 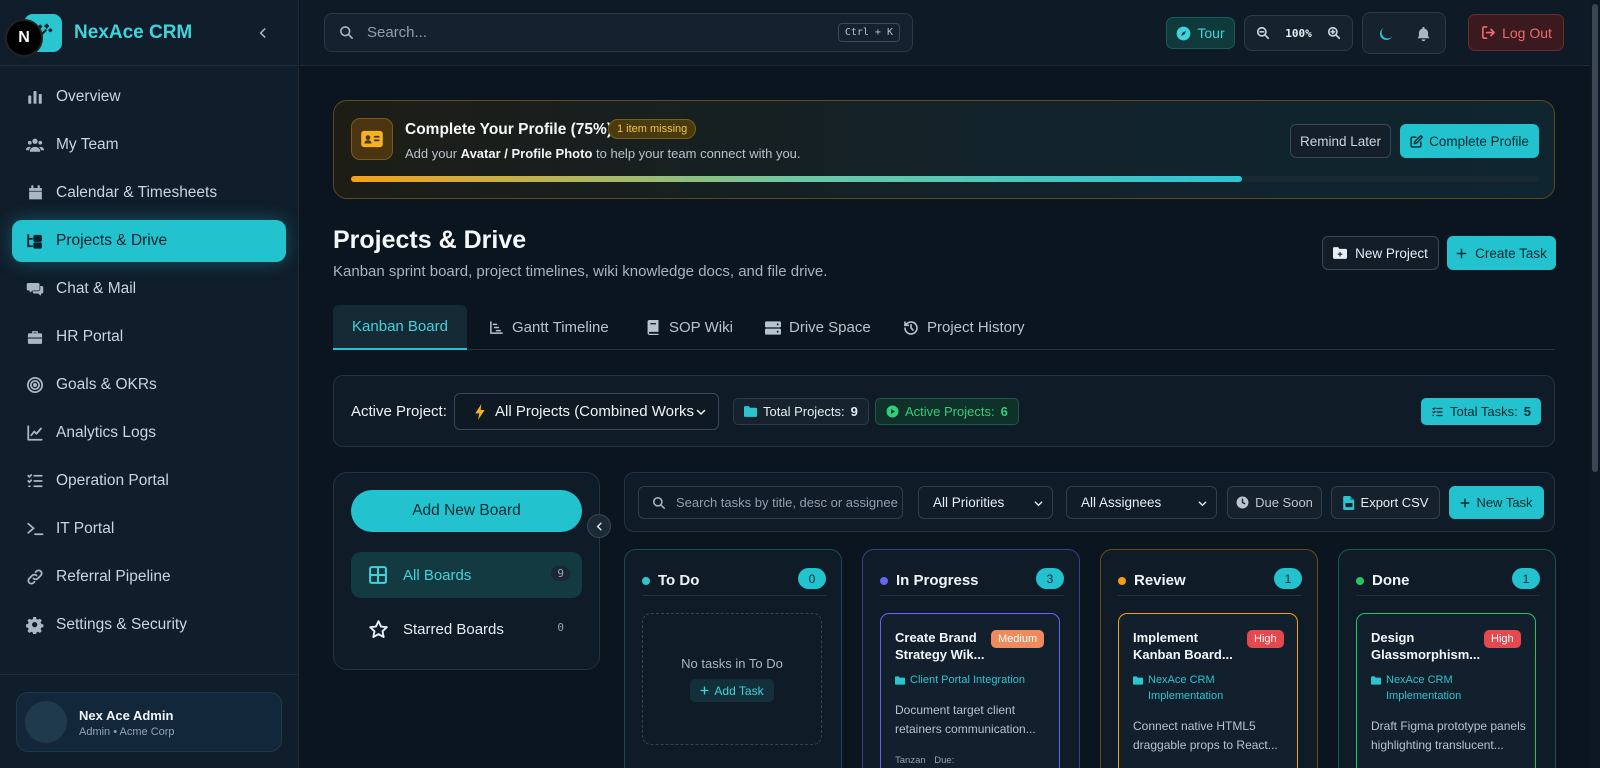 I want to click on due-soon-label: Due Soon, so click(x=1284, y=502).